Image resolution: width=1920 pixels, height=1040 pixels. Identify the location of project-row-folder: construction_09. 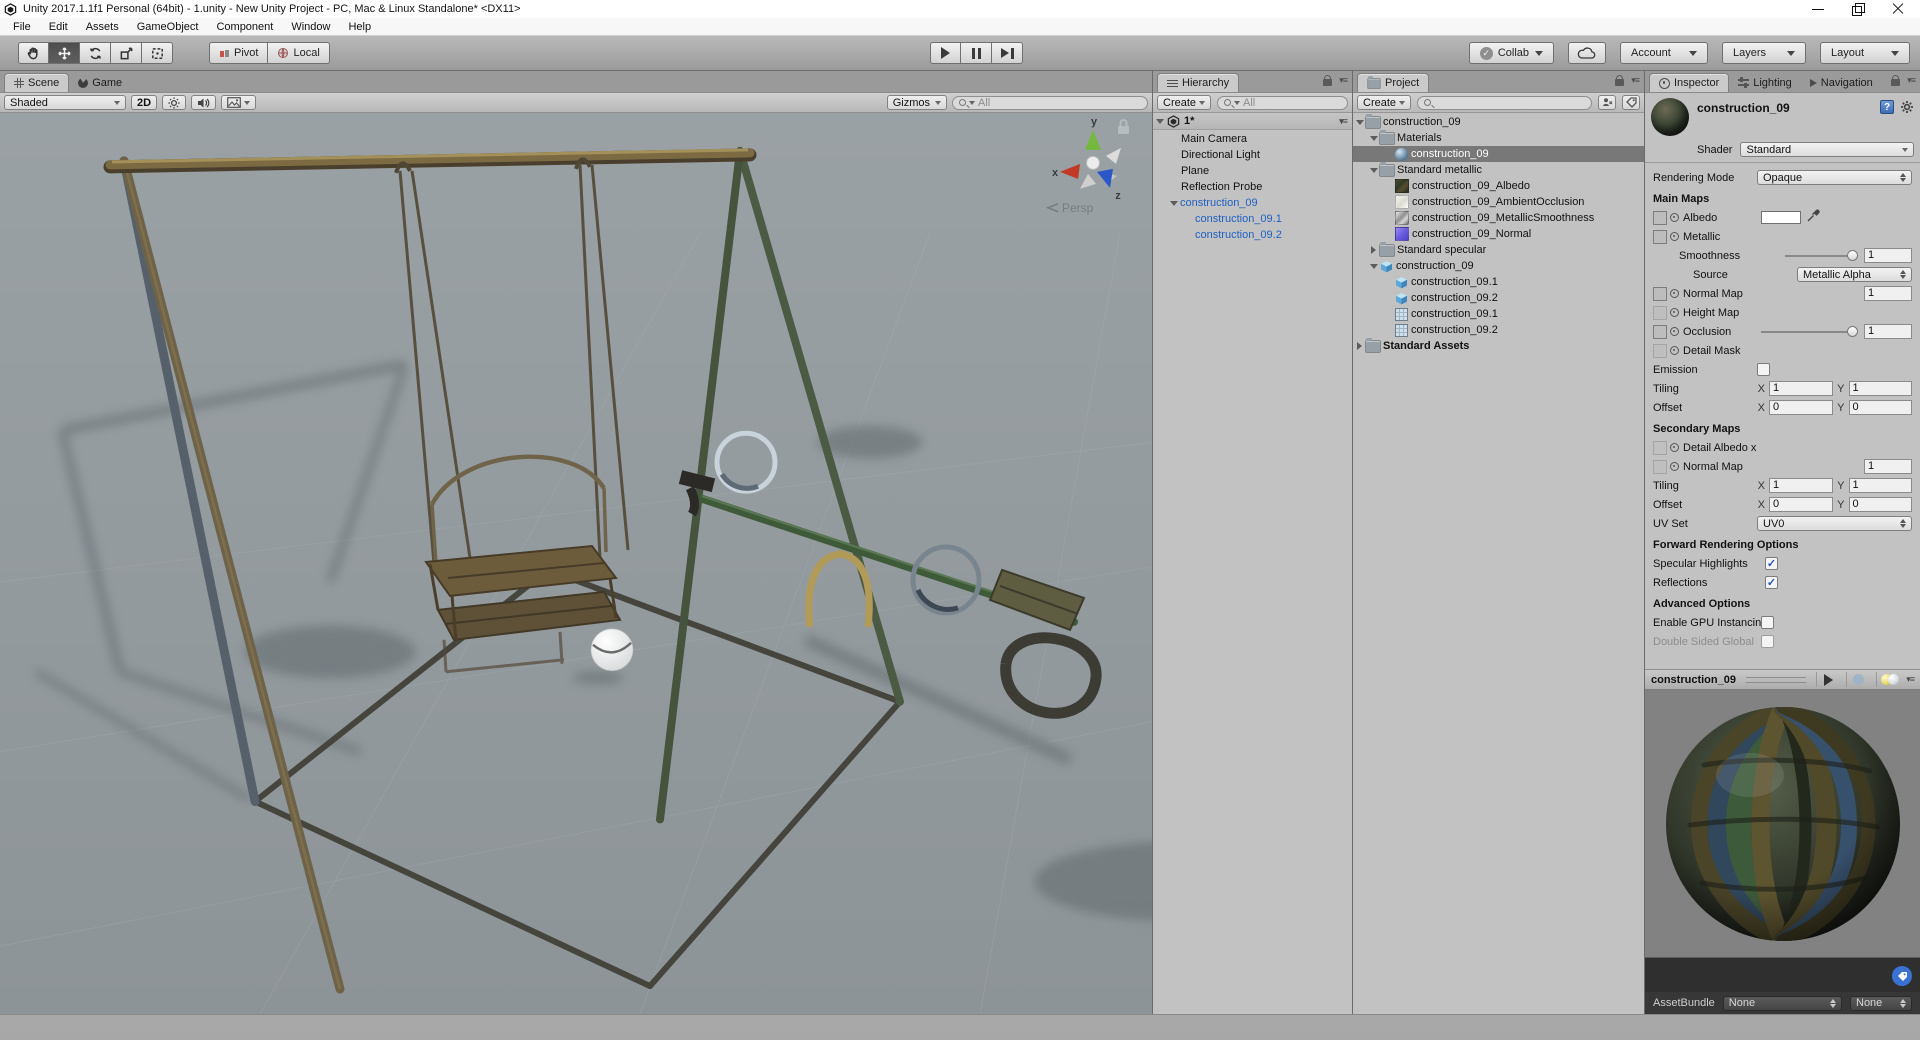
(1498, 121).